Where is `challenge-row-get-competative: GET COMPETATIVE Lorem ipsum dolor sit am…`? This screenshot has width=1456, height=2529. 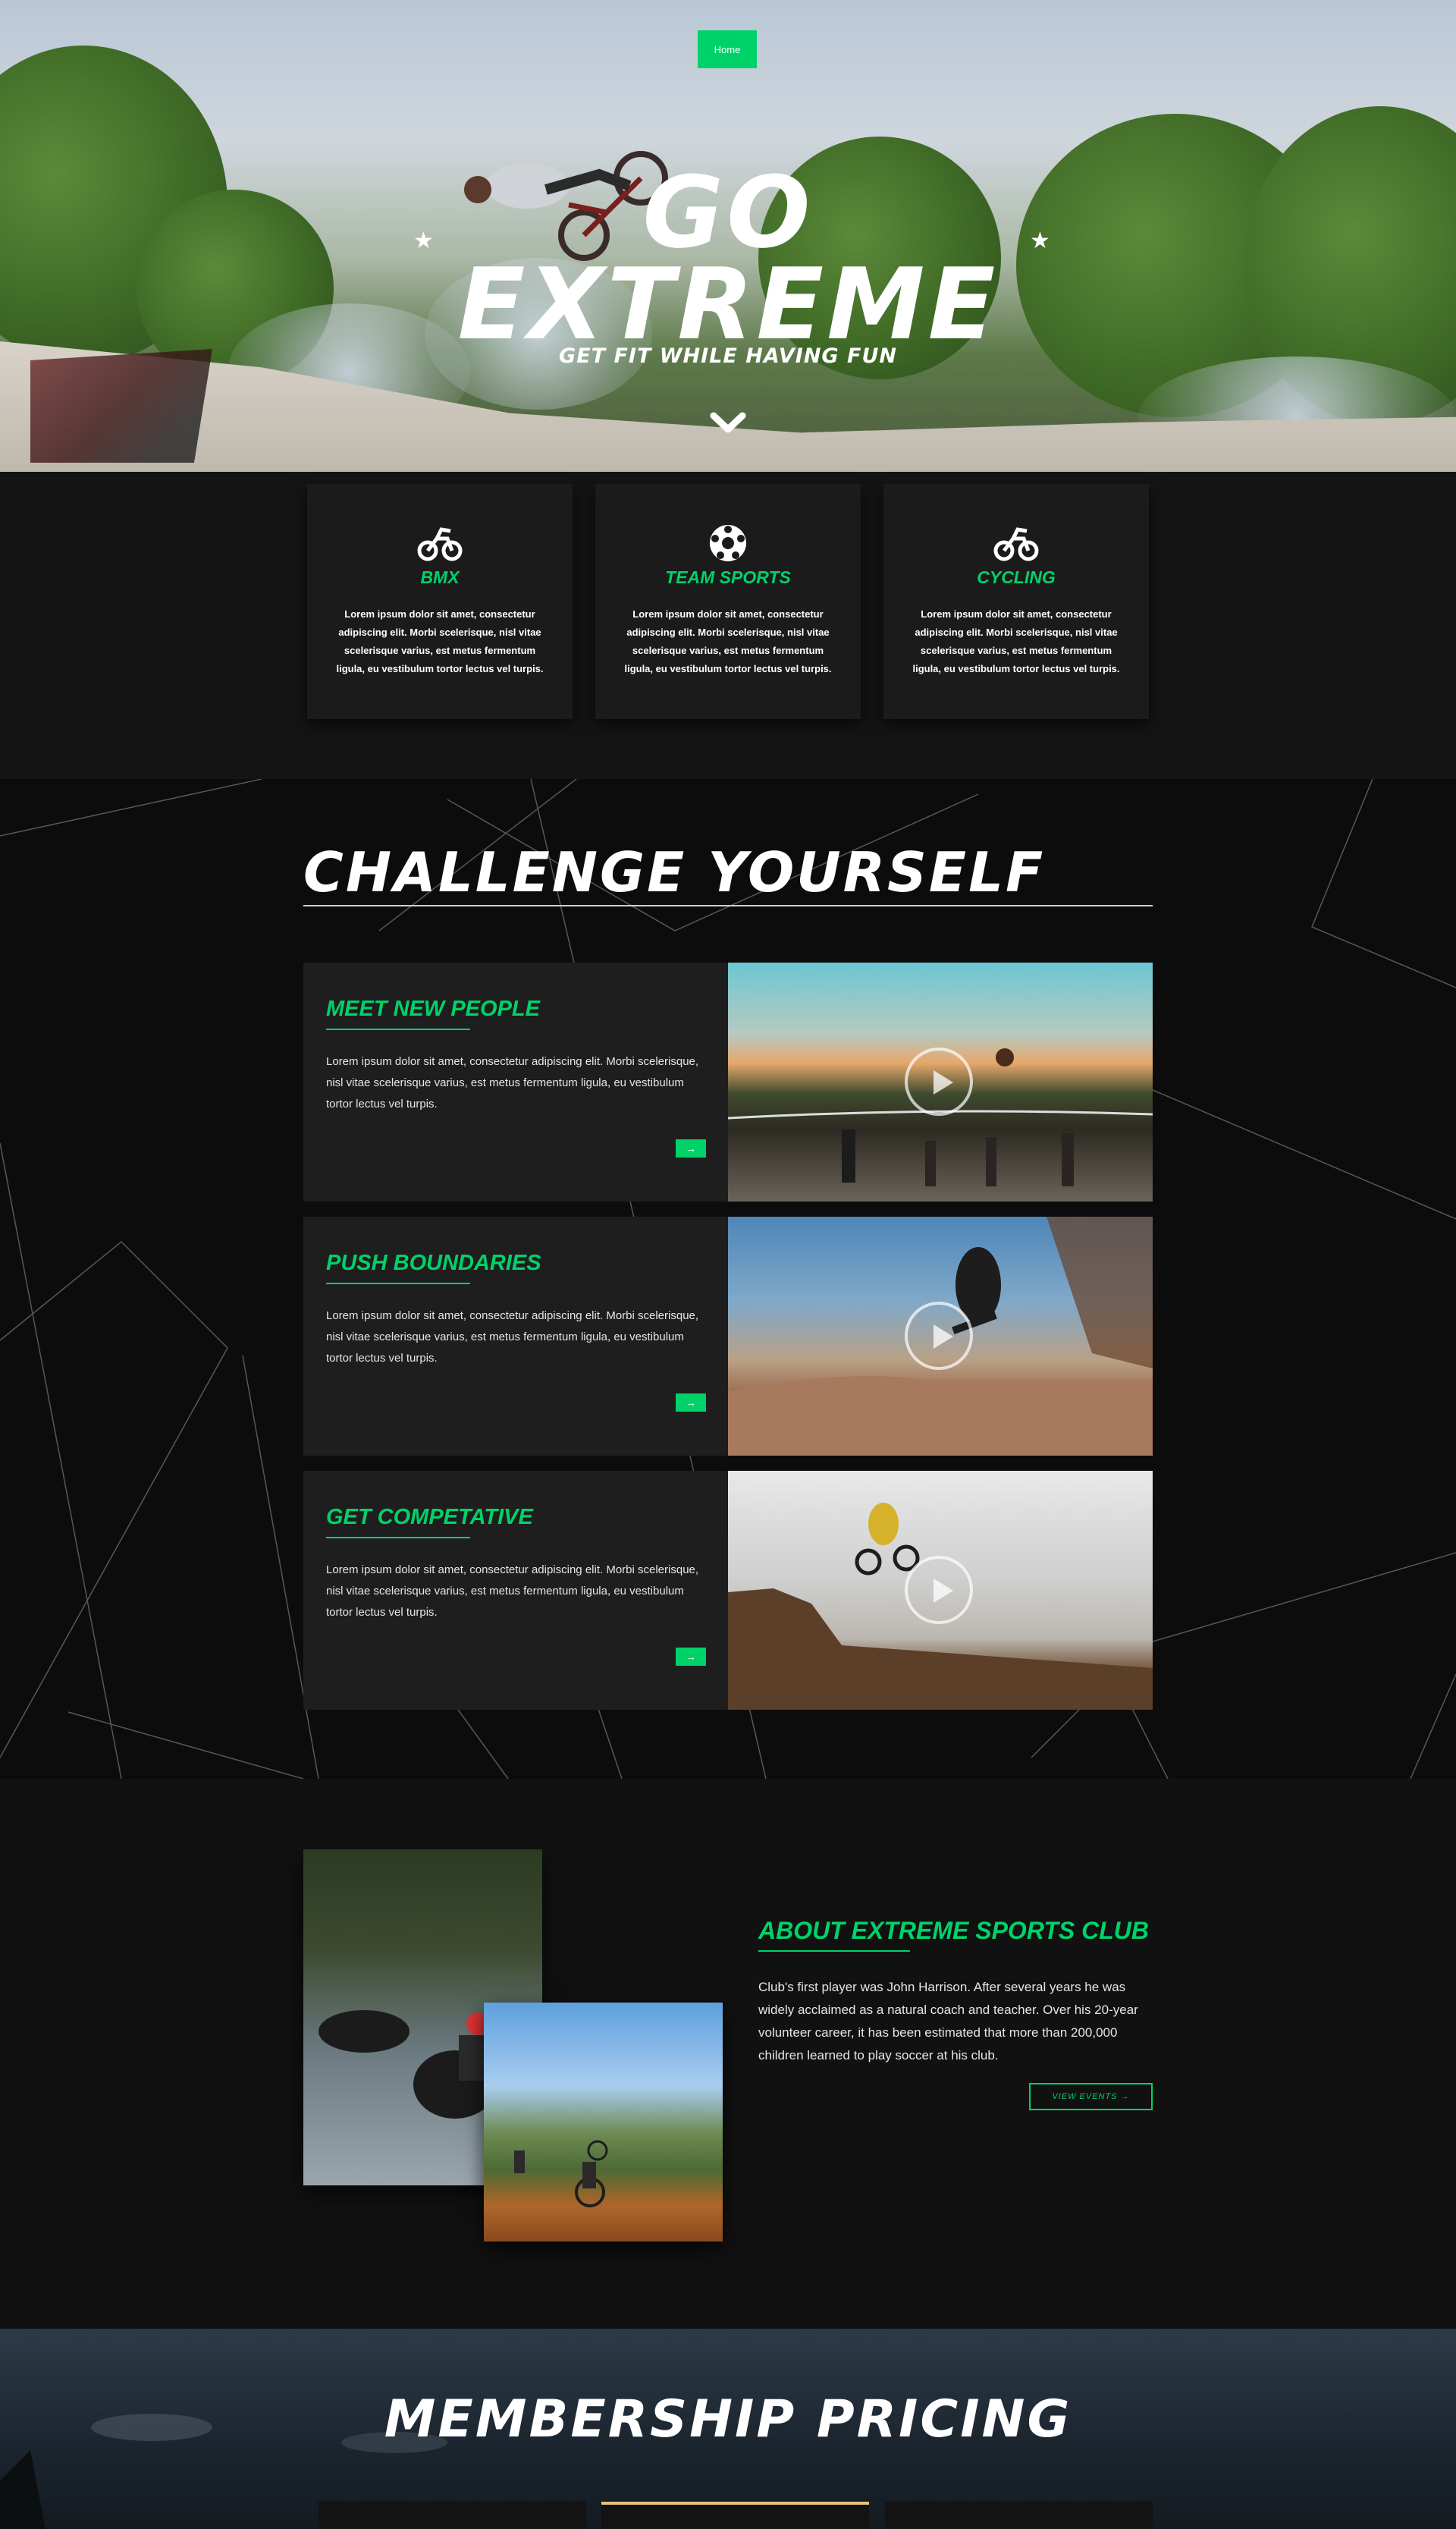 challenge-row-get-competative: GET COMPETATIVE Lorem ipsum dolor sit am… is located at coordinates (728, 1590).